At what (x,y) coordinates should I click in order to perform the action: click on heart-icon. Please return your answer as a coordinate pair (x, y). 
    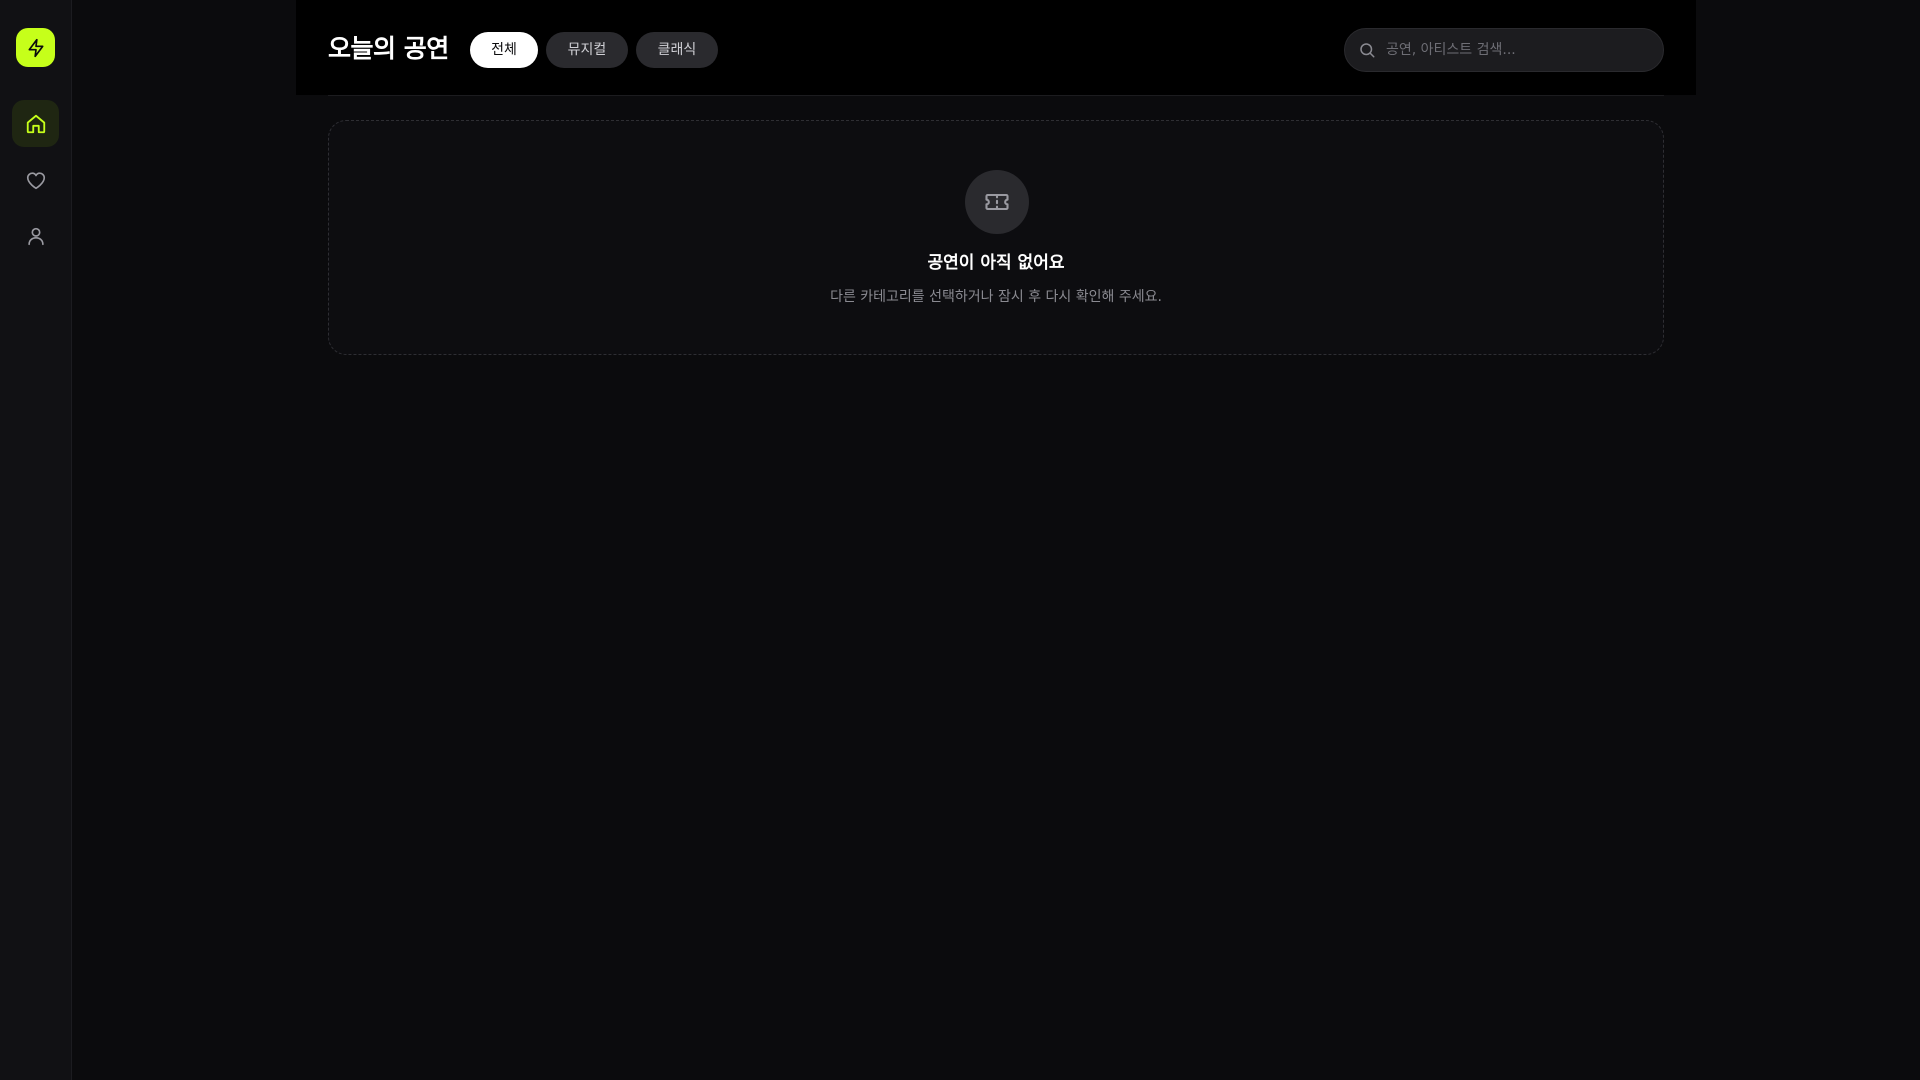
    Looking at the image, I should click on (35, 180).